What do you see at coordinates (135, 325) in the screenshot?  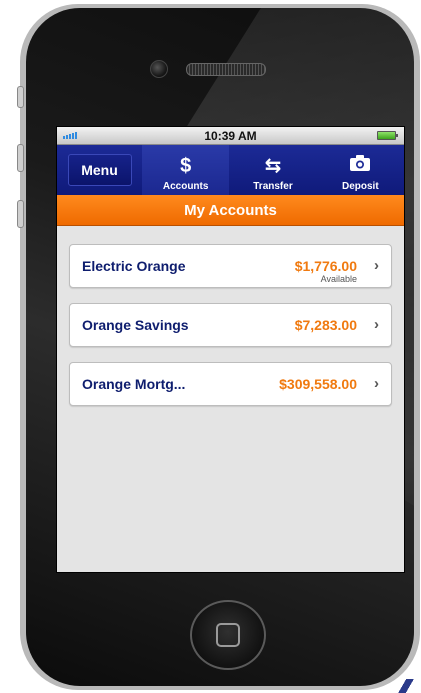 I see `account-name: Orange Savings` at bounding box center [135, 325].